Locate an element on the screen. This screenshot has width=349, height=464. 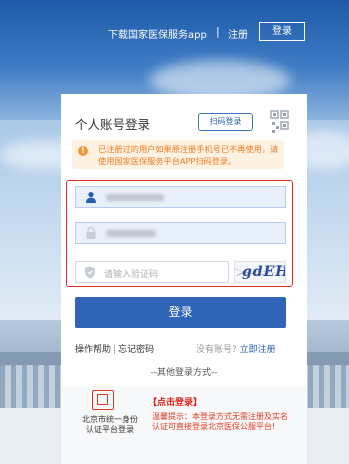
qr-login-tab: 扫码登录 is located at coordinates (225, 122).